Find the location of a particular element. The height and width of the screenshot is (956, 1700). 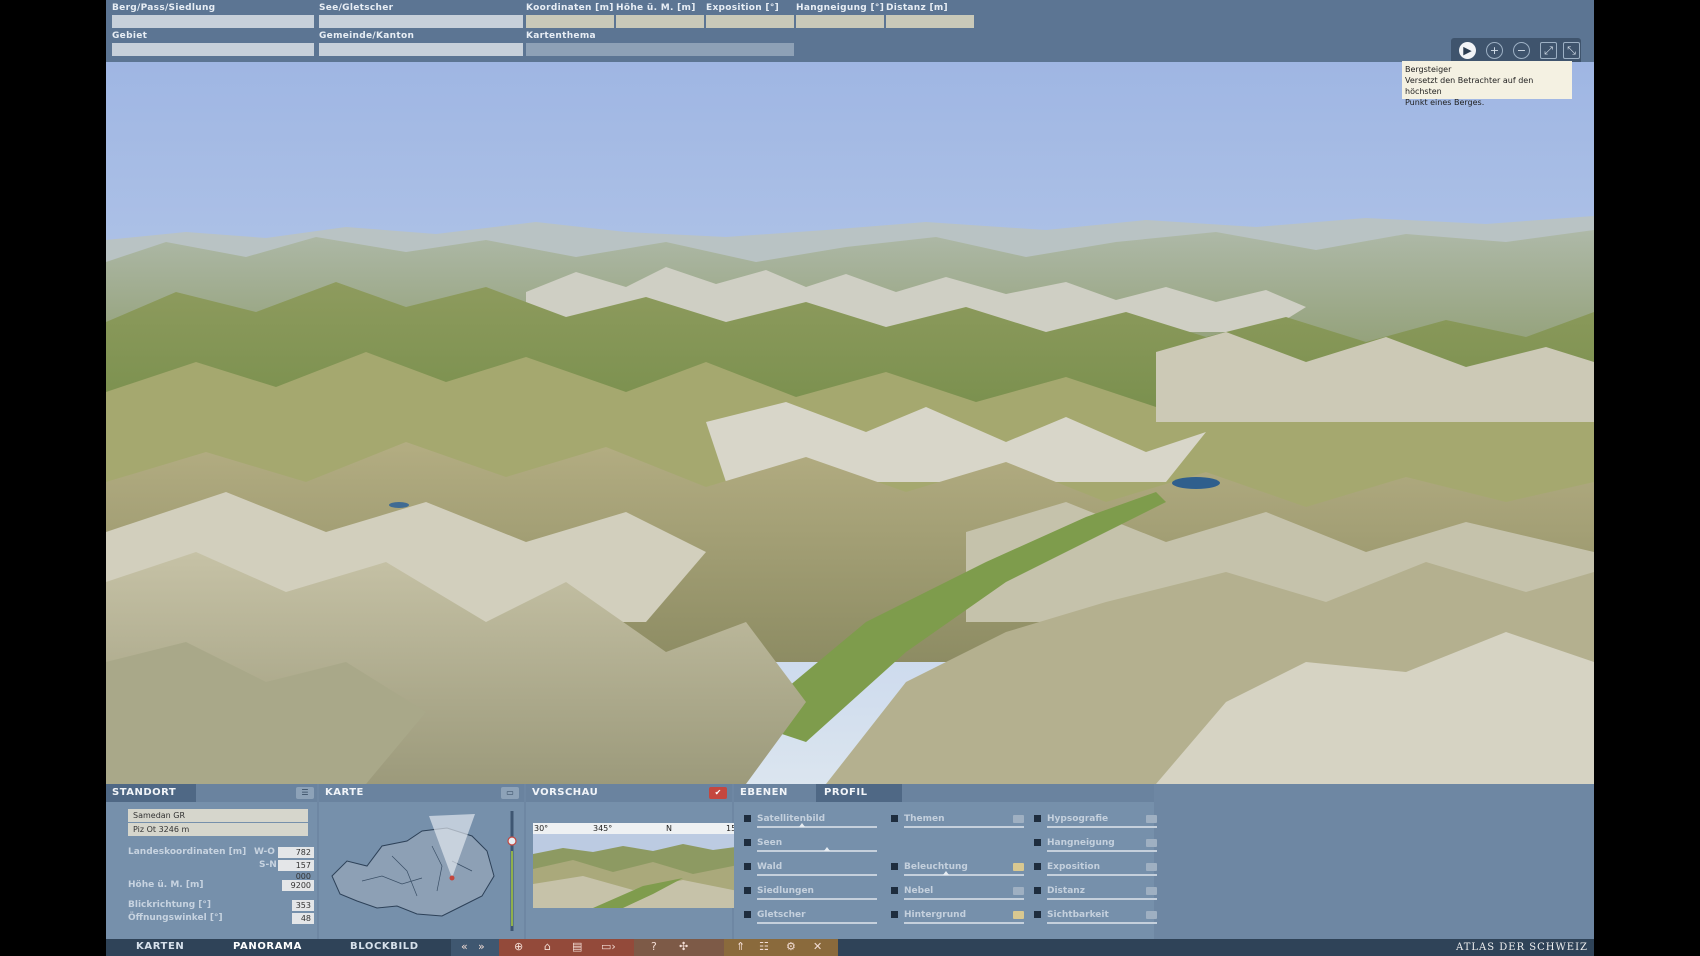

layer-wald: Wald is located at coordinates (814, 870).